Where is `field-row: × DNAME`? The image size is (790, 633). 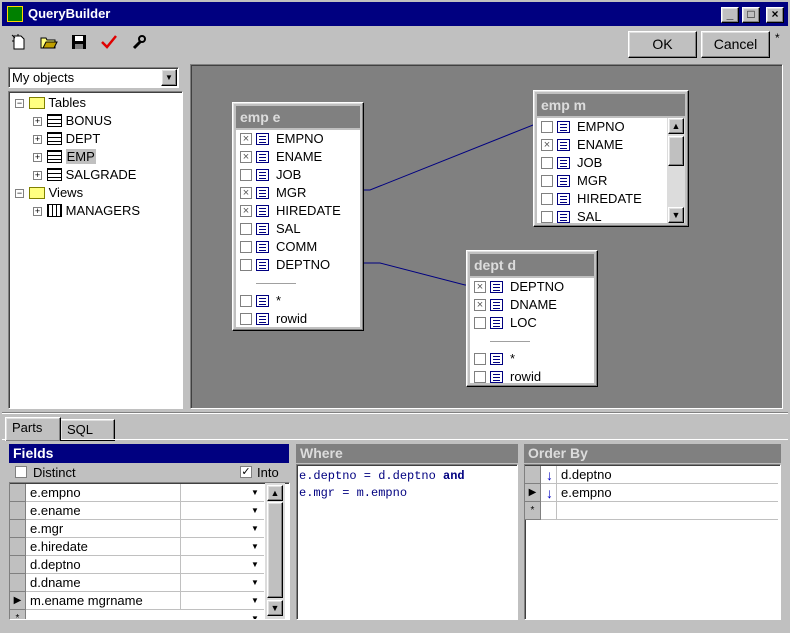 field-row: × DNAME is located at coordinates (532, 305).